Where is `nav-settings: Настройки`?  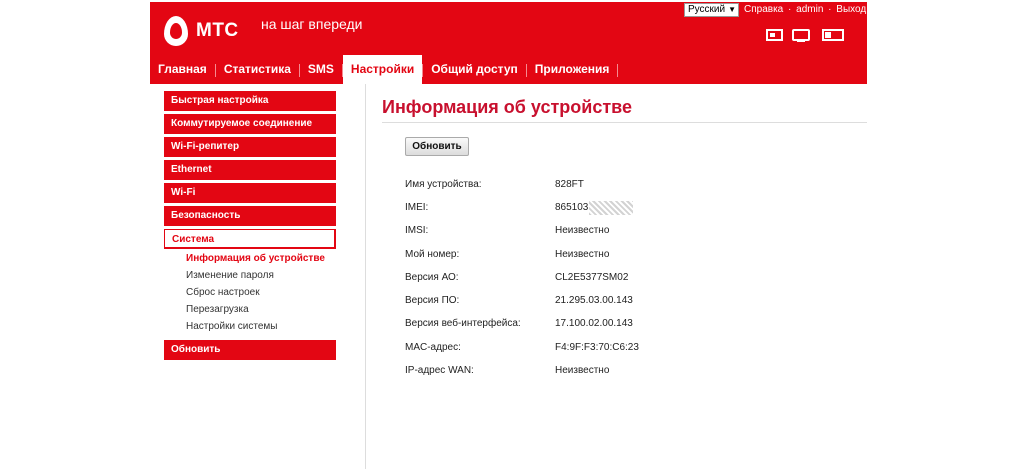 nav-settings: Настройки is located at coordinates (382, 69).